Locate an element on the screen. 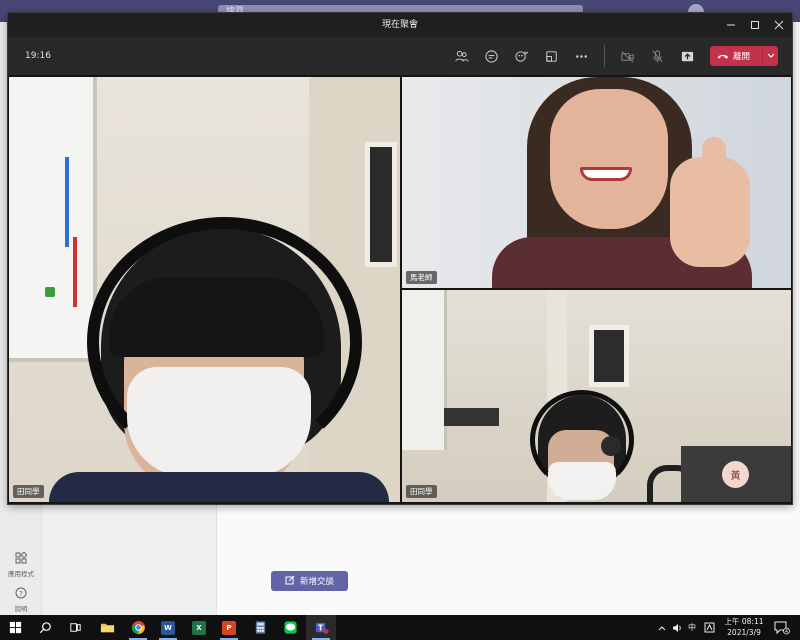  help-icon: ? is located at coordinates (21, 594).